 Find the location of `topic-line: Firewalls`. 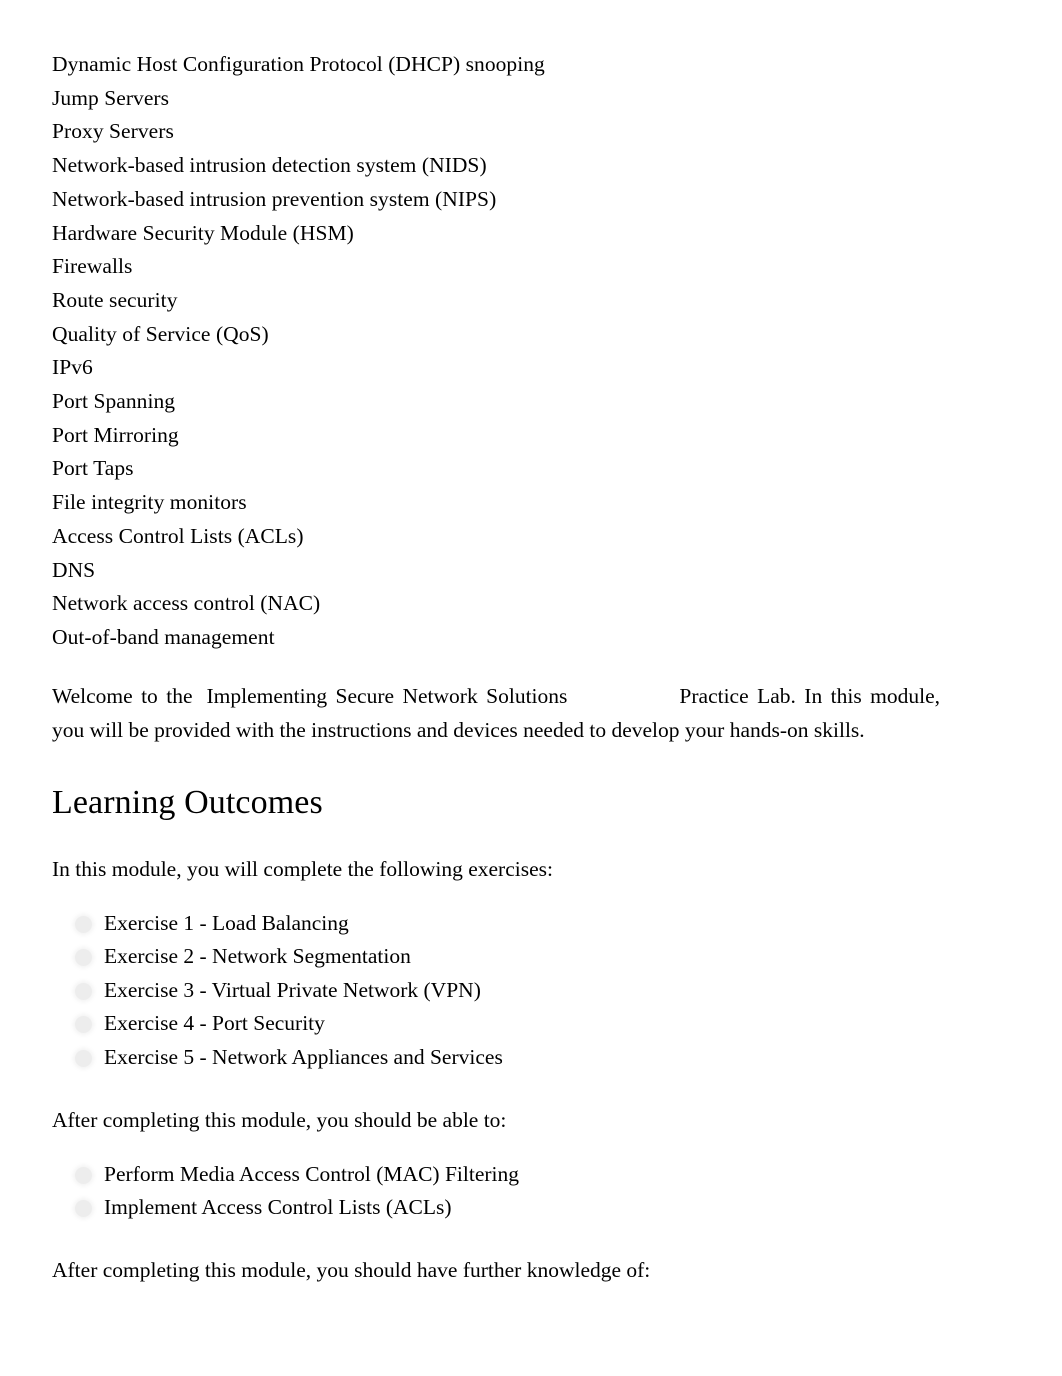

topic-line: Firewalls is located at coordinates (92, 266).